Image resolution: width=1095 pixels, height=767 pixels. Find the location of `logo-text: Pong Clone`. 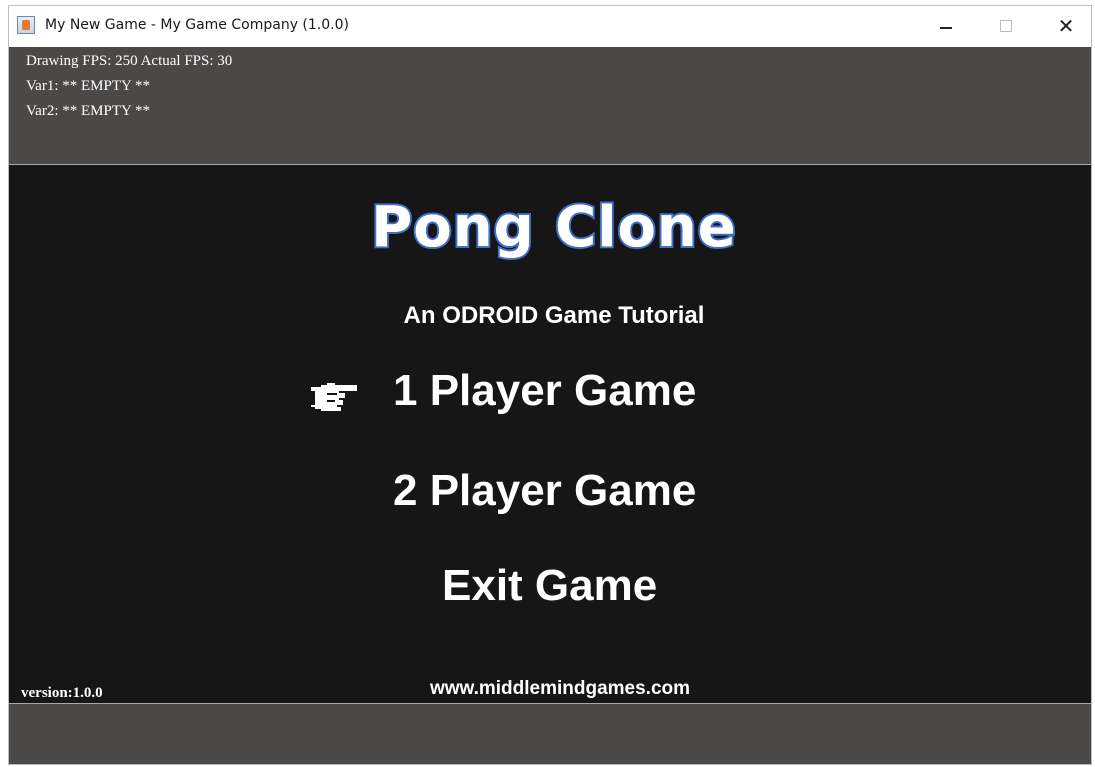

logo-text: Pong Clone is located at coordinates (553, 227).